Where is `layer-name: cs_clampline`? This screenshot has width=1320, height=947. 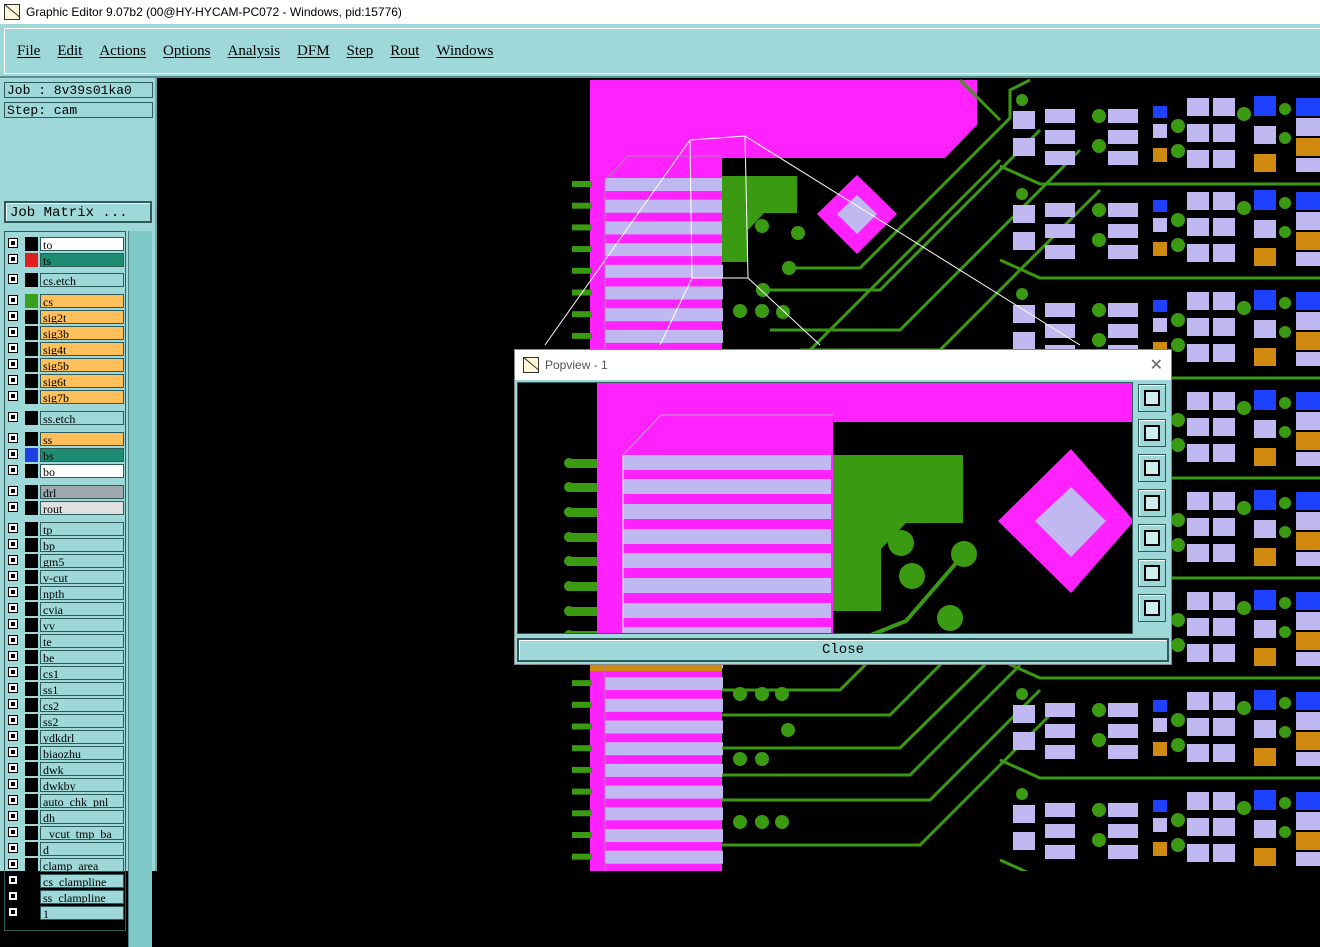
layer-name: cs_clampline is located at coordinates (82, 881).